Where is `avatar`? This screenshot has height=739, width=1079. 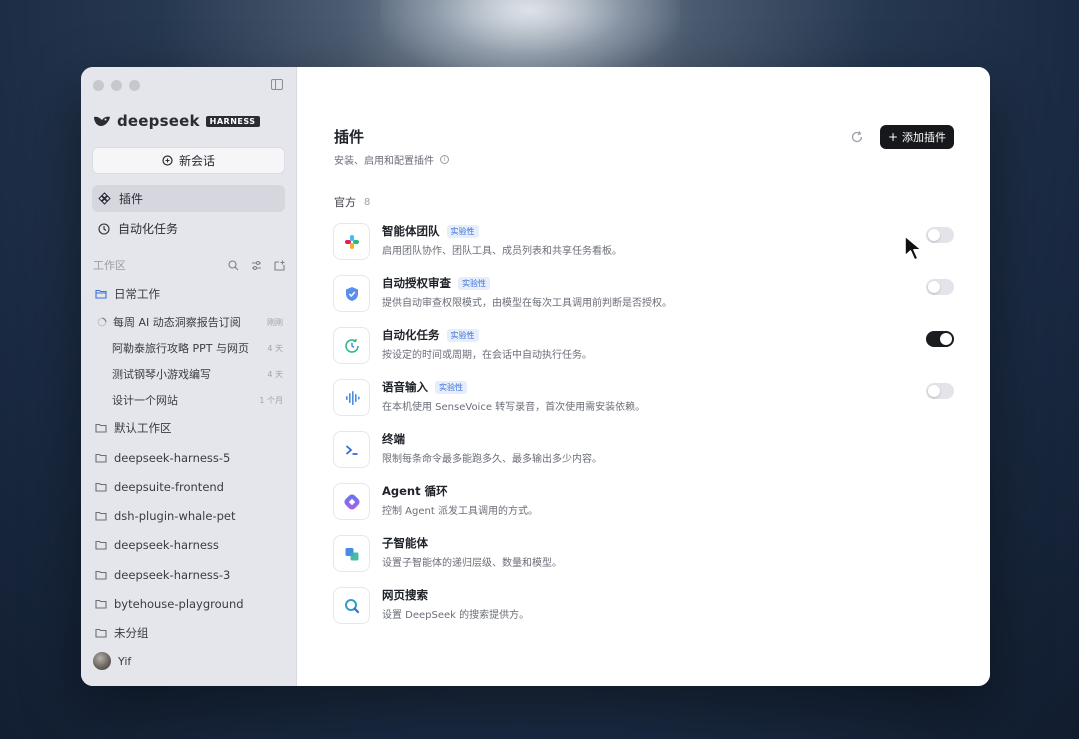
avatar is located at coordinates (102, 661).